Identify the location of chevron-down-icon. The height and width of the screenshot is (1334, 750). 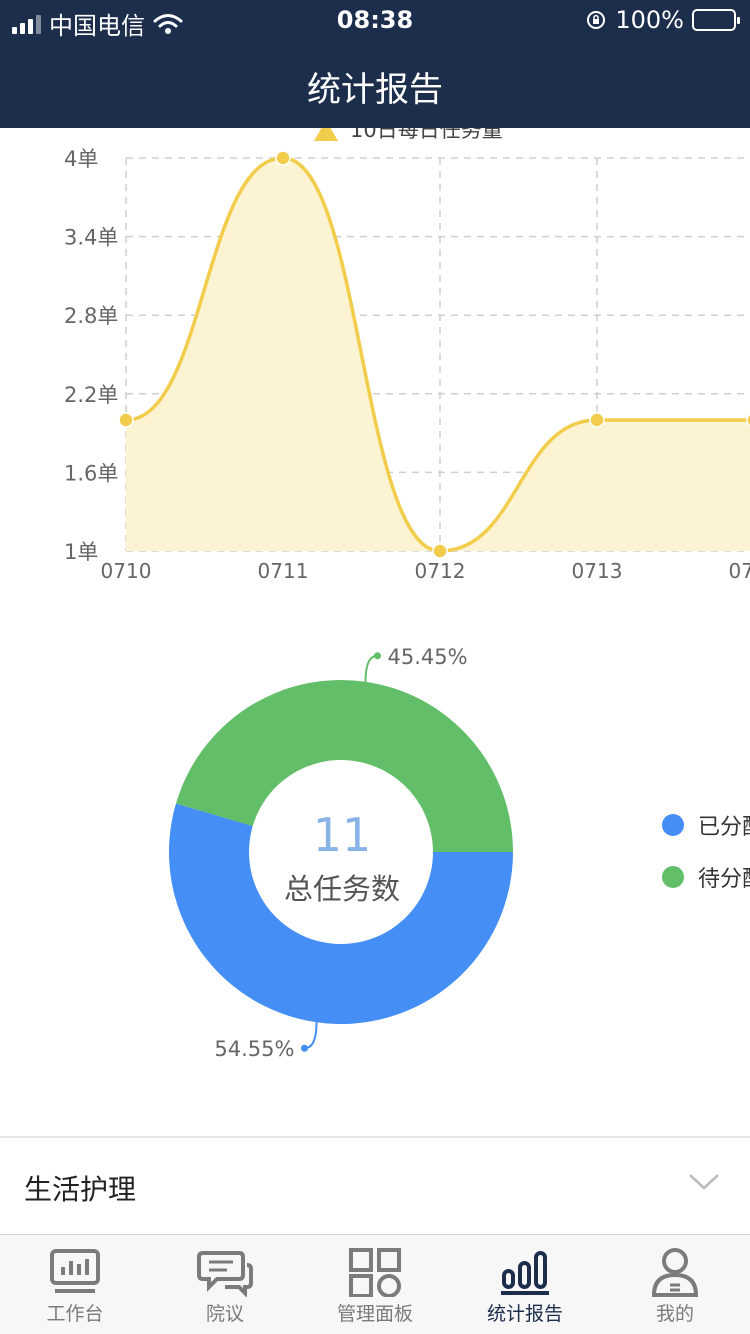
(704, 1182).